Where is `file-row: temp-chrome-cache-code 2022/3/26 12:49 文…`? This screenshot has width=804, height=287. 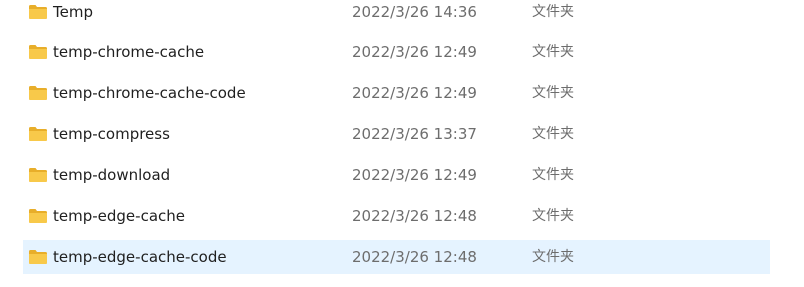
file-row: temp-chrome-cache-code 2022/3/26 12:49 文… is located at coordinates (396, 93).